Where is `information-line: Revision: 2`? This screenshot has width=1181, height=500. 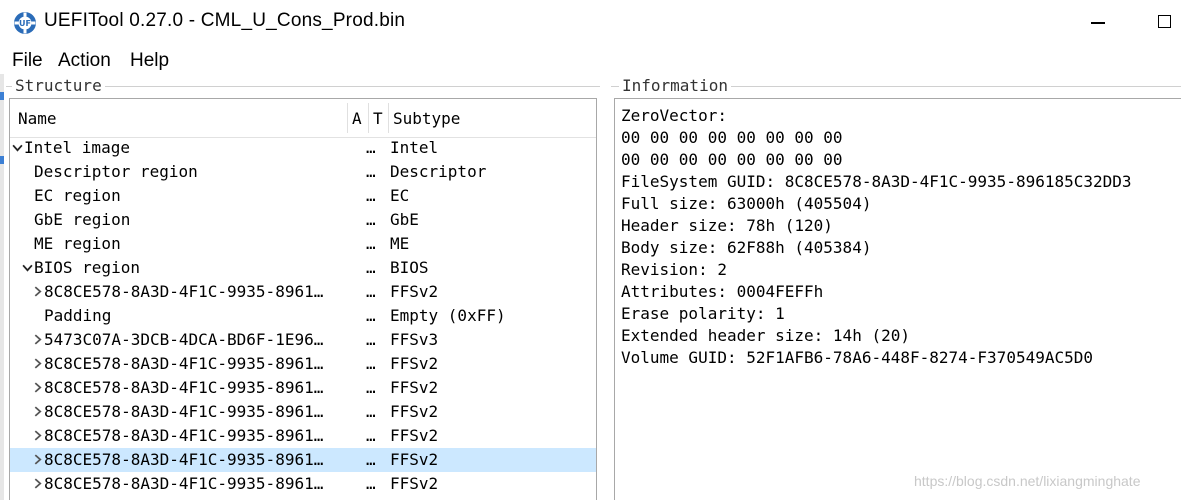
information-line: Revision: 2 is located at coordinates (674, 269).